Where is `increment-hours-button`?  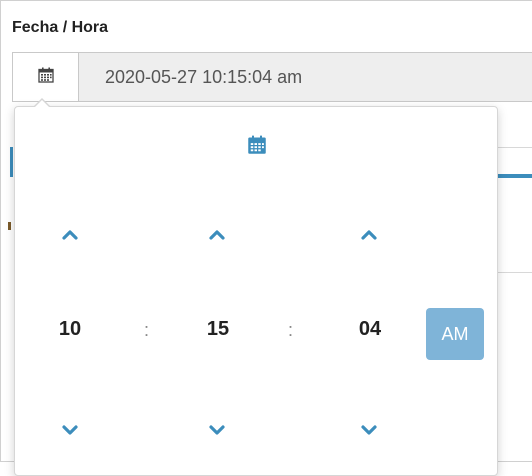 increment-hours-button is located at coordinates (70, 236).